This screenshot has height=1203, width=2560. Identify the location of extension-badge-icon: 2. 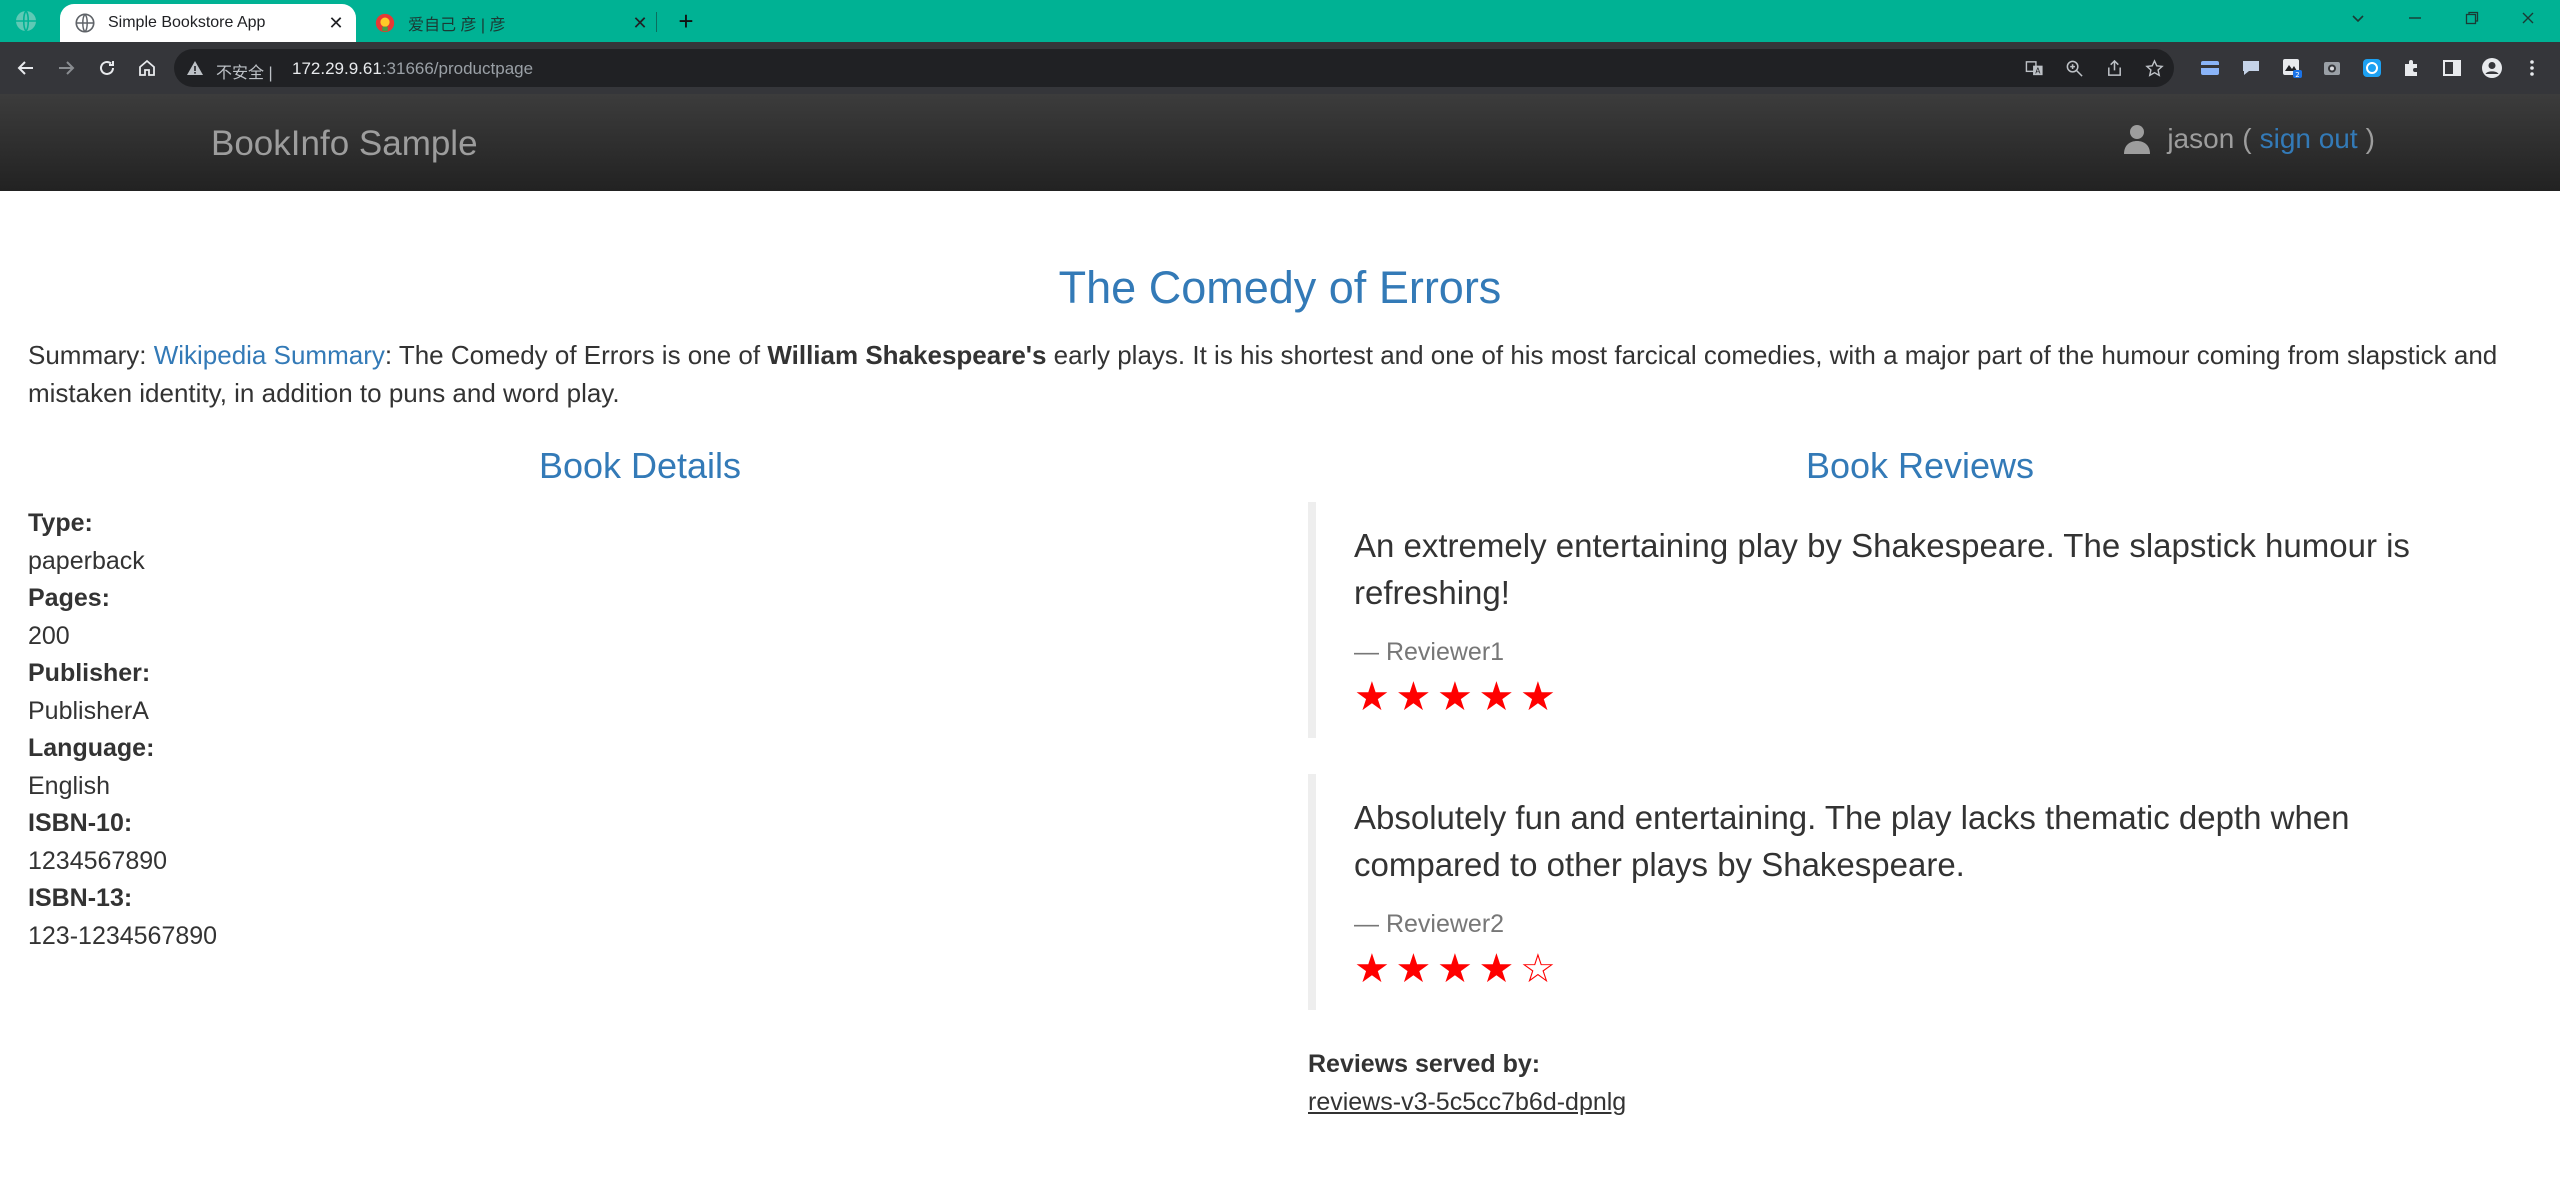
(2292, 68).